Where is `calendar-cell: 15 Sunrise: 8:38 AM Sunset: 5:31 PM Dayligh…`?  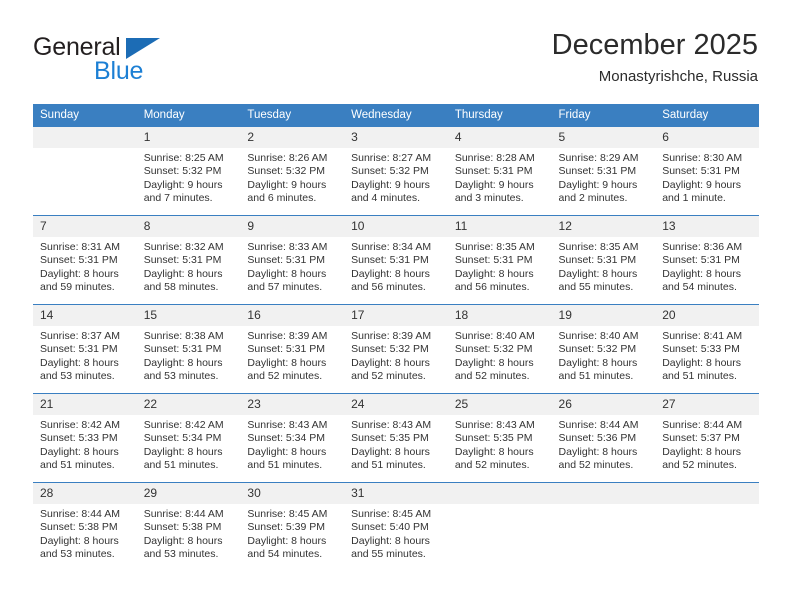
calendar-cell: 15 Sunrise: 8:38 AM Sunset: 5:31 PM Dayligh… is located at coordinates (188, 349).